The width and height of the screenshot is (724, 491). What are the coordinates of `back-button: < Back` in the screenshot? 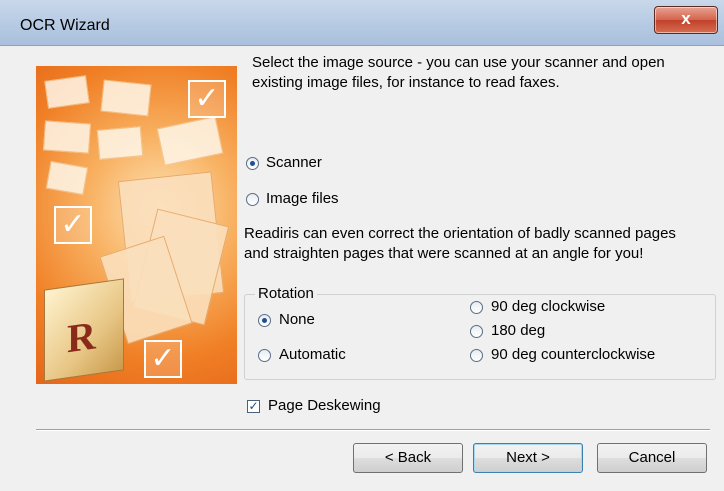 It's located at (408, 458).